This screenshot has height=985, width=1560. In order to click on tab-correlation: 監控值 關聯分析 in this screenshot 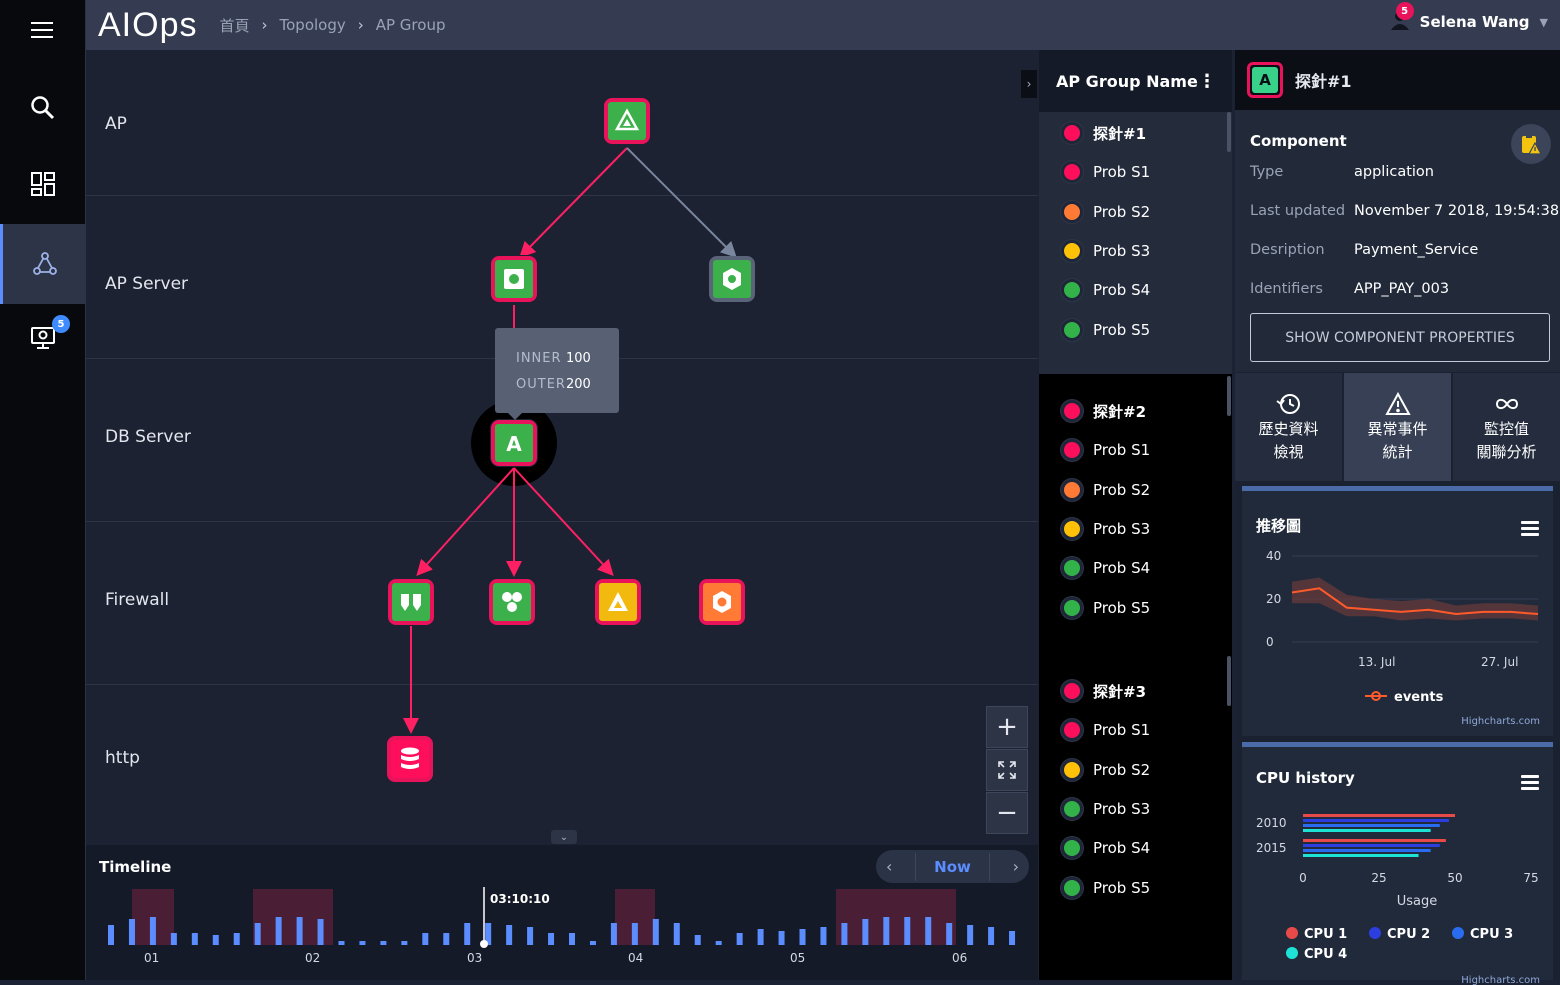, I will do `click(1506, 427)`.